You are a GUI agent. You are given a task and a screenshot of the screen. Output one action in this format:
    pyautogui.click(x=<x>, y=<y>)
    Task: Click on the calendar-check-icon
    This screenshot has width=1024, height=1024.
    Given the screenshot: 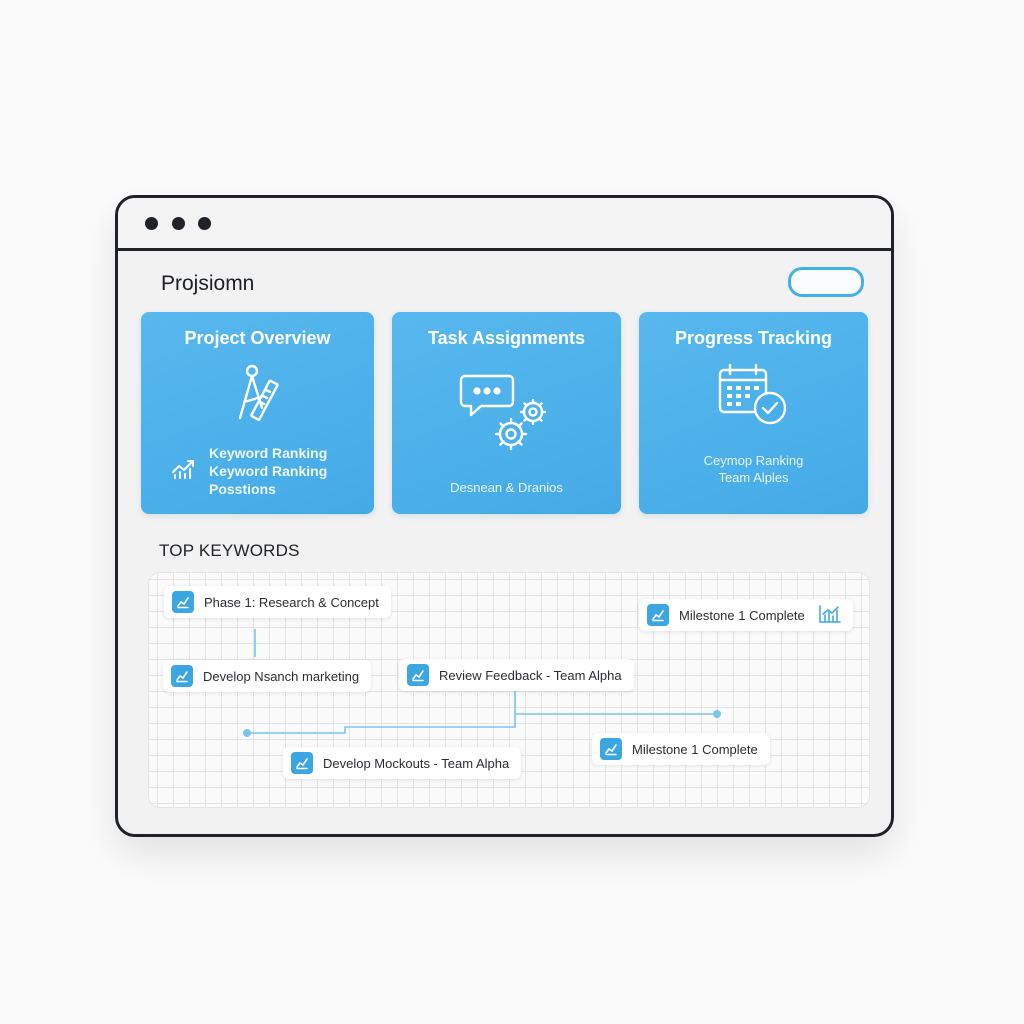 What is the action you would take?
    pyautogui.click(x=754, y=399)
    